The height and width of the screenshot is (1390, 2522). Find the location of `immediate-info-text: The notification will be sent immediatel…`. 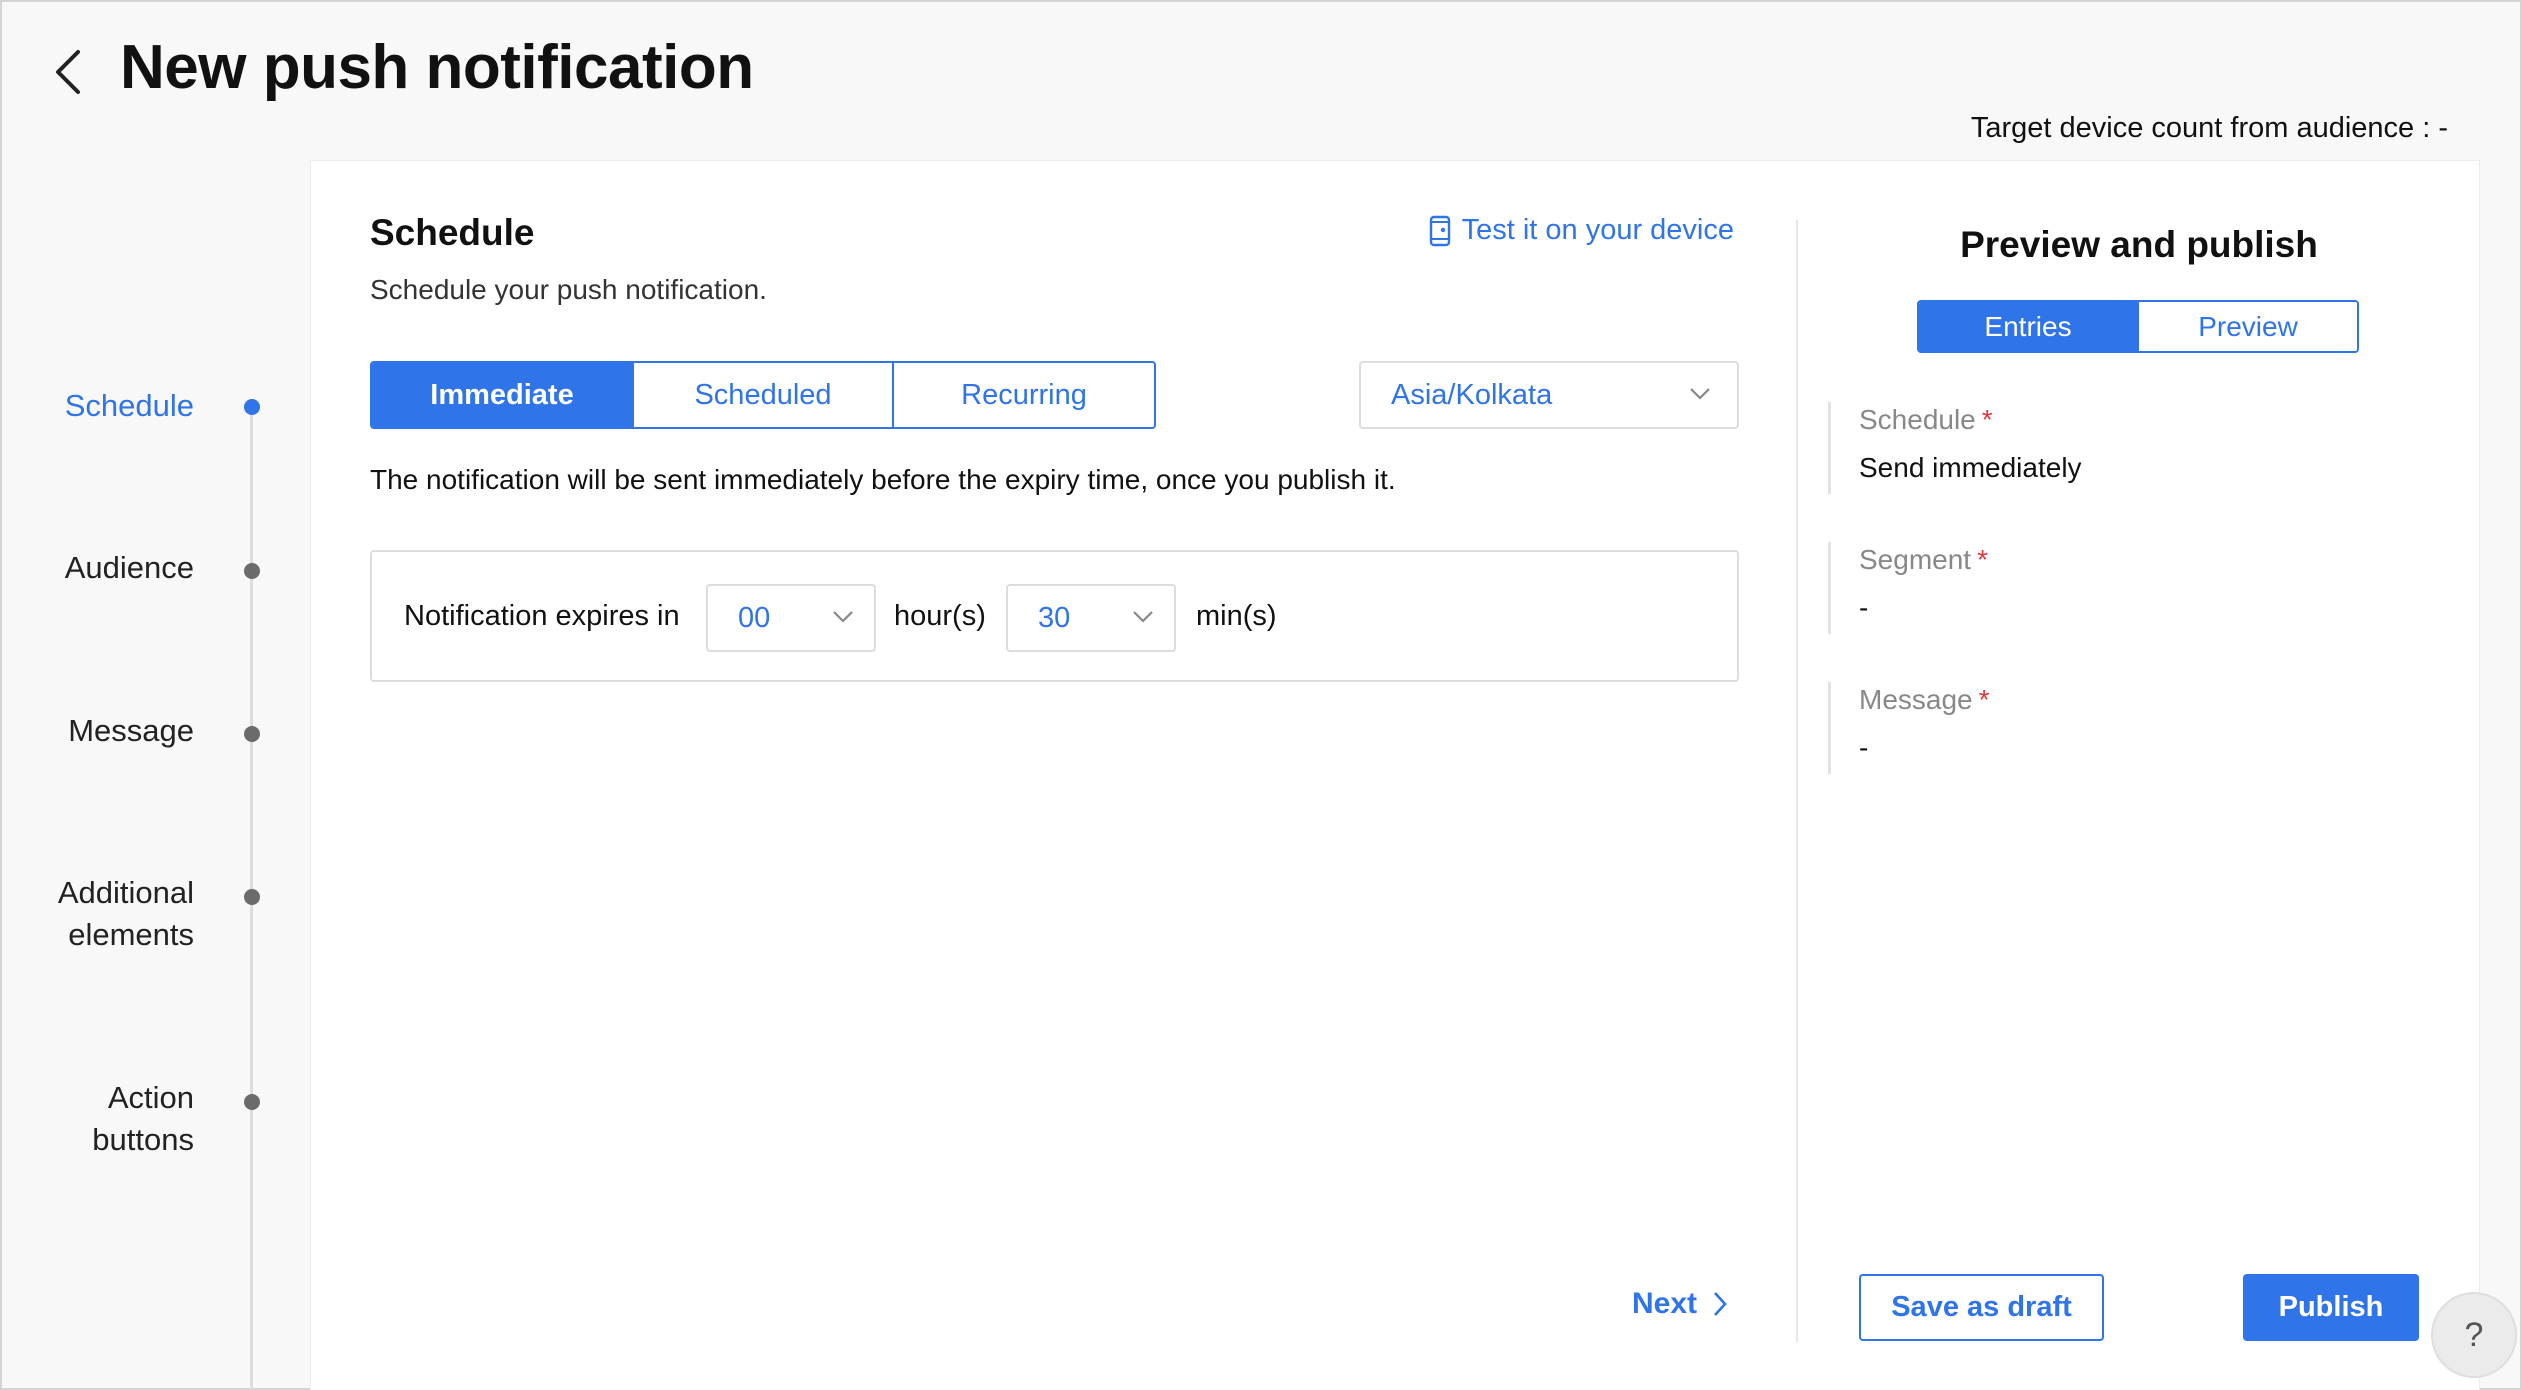

immediate-info-text: The notification will be sent immediatel… is located at coordinates (883, 479).